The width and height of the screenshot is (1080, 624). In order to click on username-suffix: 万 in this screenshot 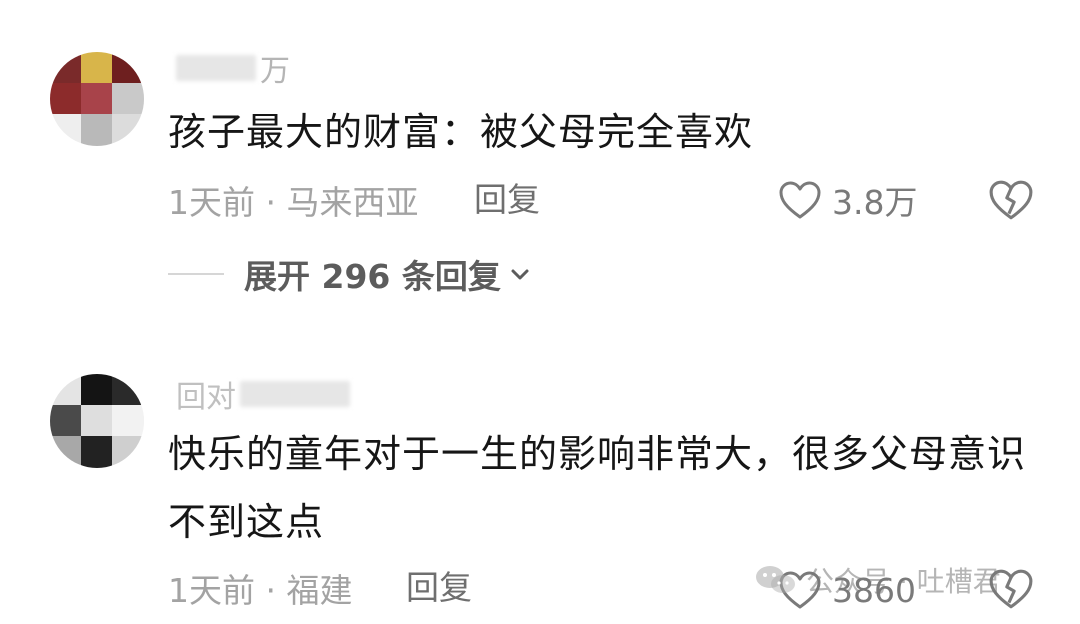, I will do `click(275, 71)`.